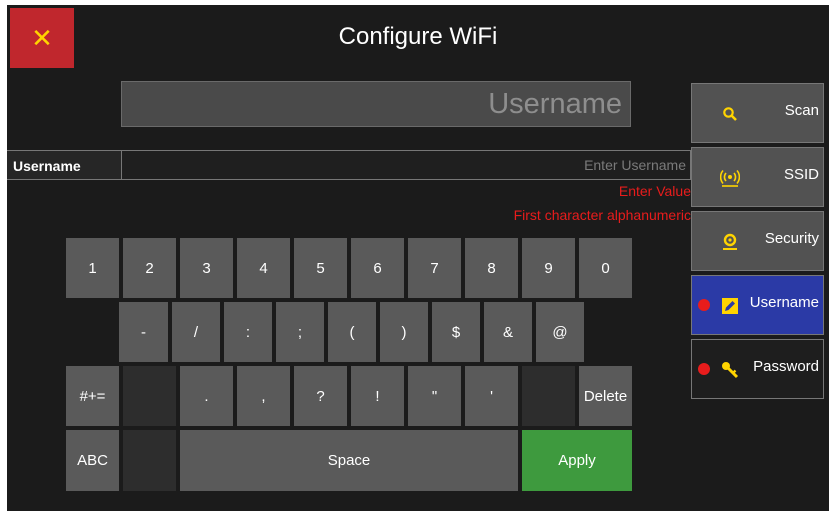  Describe the element at coordinates (757, 241) in the screenshot. I see `sidebar-item-security: Security` at that location.